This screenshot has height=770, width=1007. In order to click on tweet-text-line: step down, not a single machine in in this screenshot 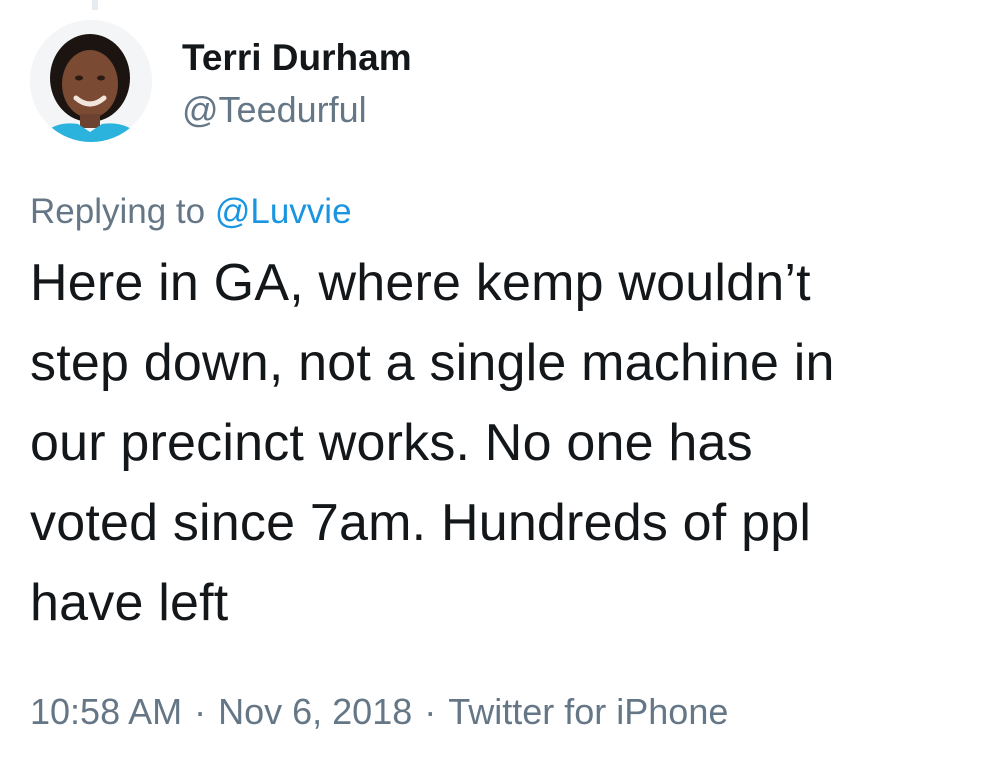, I will do `click(432, 363)`.